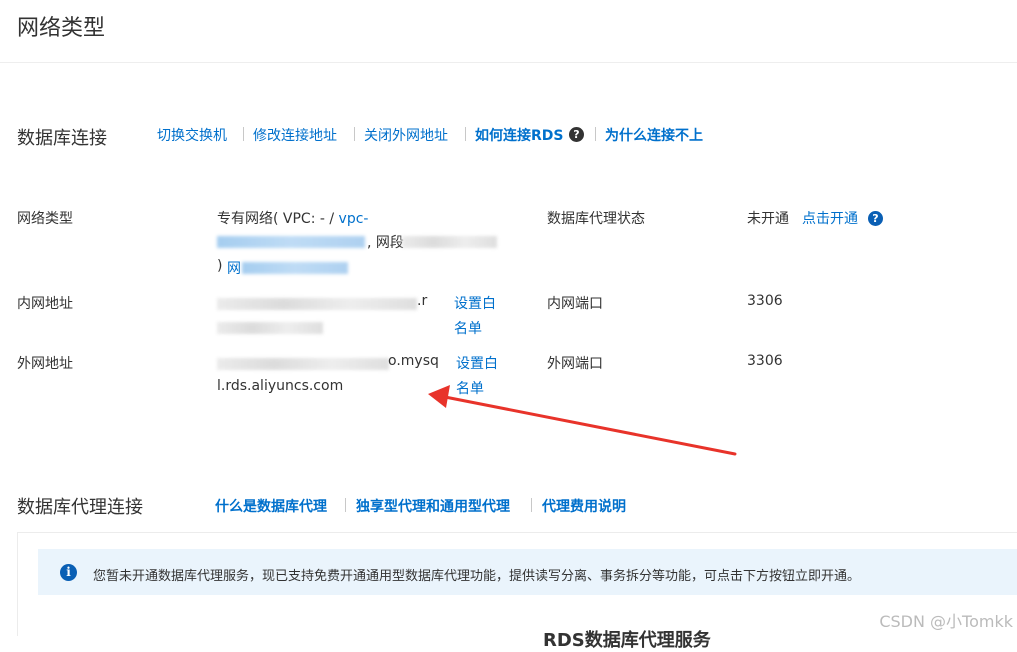  I want to click on proxy-fee-link: 代理费用说明, so click(584, 506).